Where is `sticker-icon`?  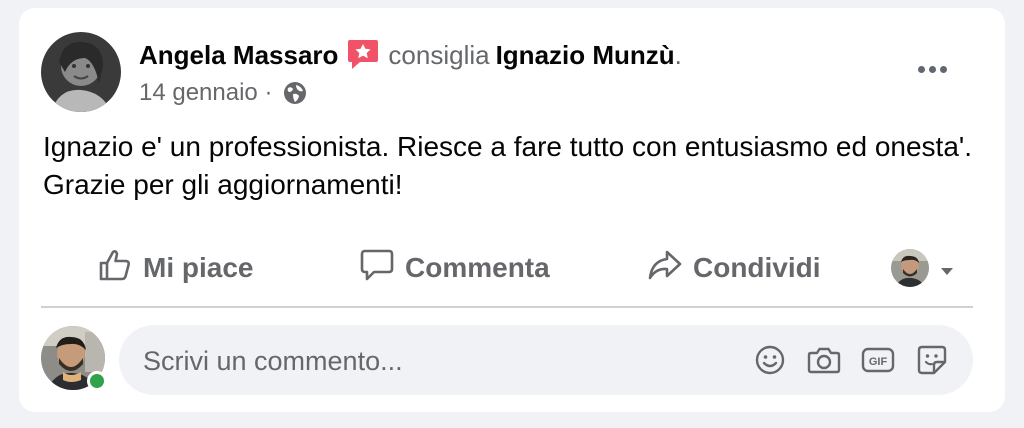 sticker-icon is located at coordinates (932, 360).